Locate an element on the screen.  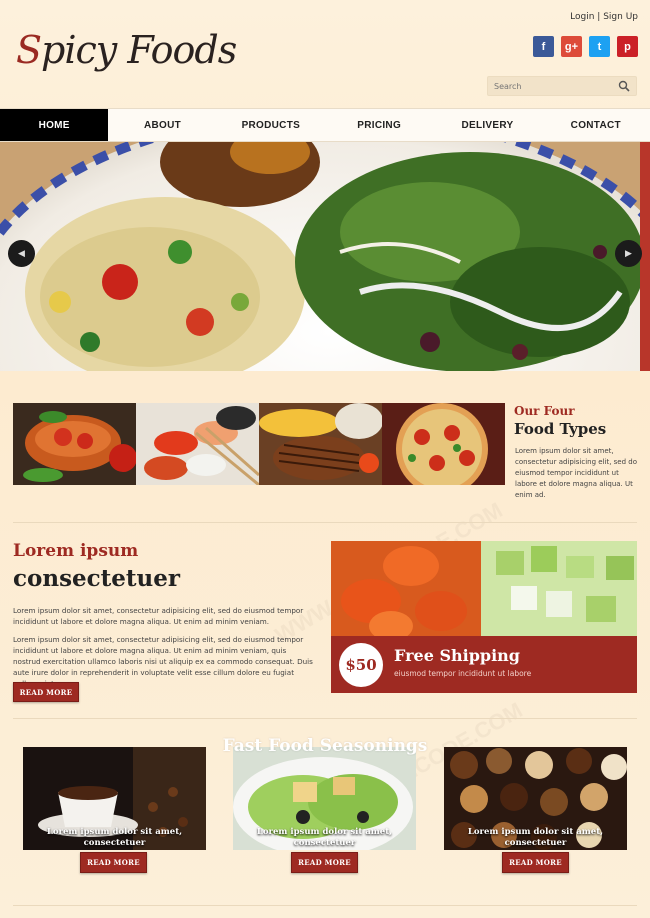
chevron-left-icon: ◀ is located at coordinates (21, 253).